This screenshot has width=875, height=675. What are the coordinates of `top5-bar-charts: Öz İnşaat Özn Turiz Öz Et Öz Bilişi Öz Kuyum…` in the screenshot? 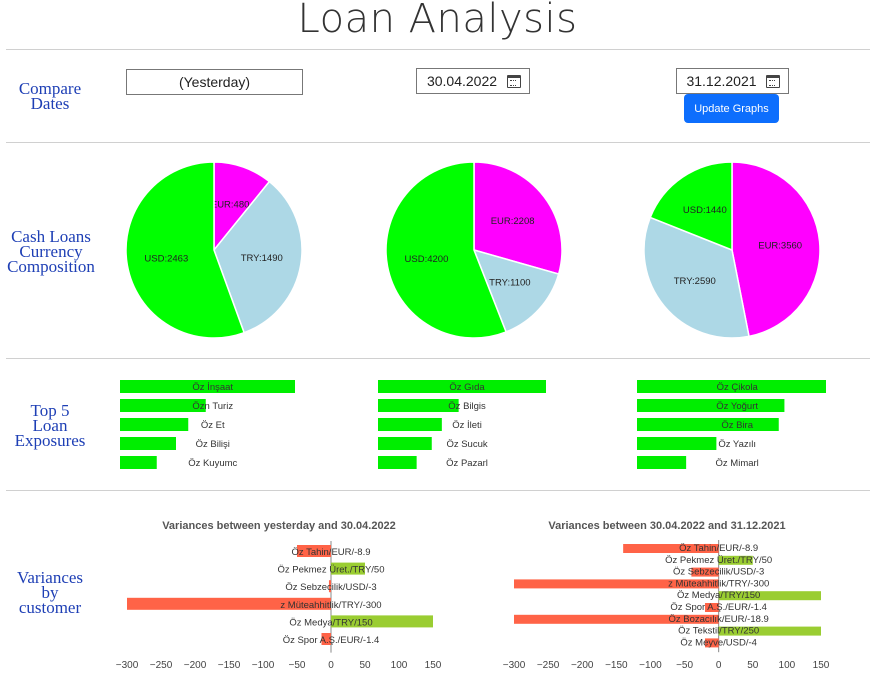 It's located at (473, 424).